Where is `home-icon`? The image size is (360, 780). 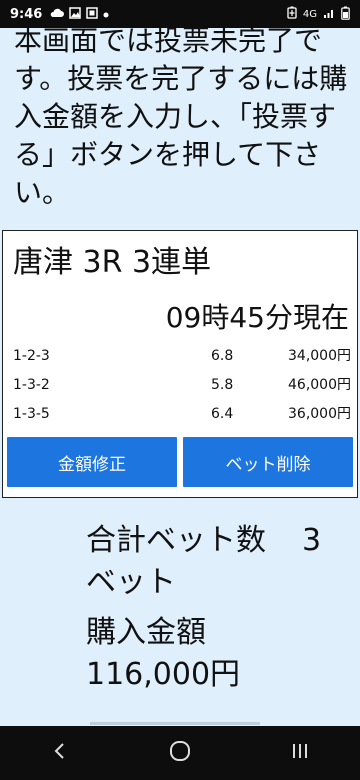
home-icon is located at coordinates (180, 753).